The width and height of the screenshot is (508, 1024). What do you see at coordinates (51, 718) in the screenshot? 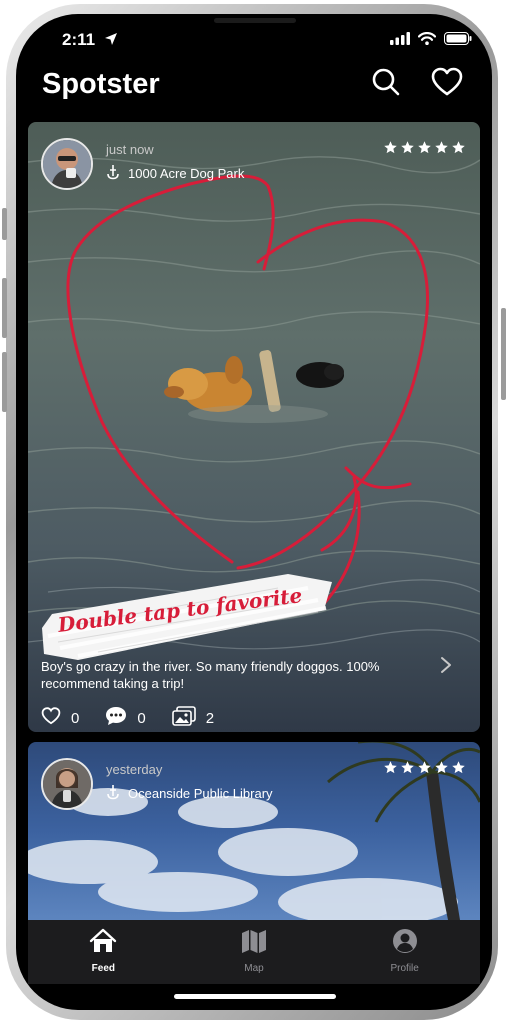
I see `heart-outline-icon` at bounding box center [51, 718].